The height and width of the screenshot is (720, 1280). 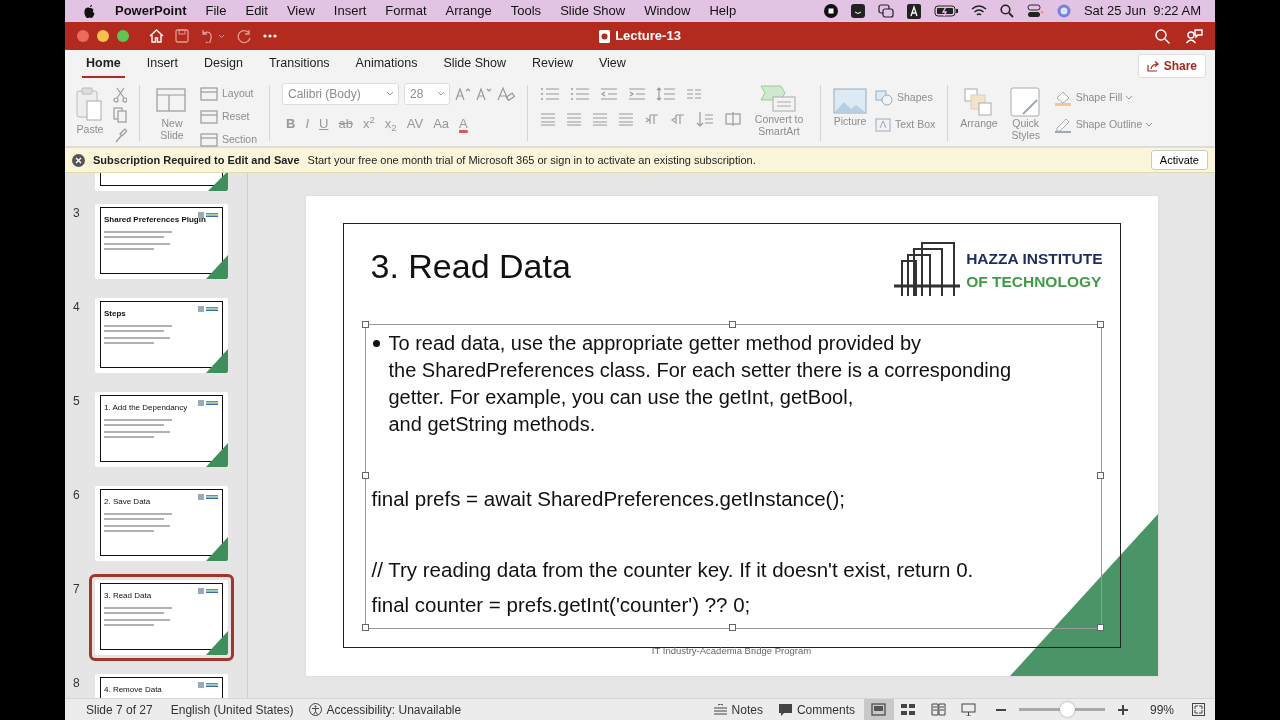 I want to click on app-name-menu: PowerPoint, so click(x=151, y=11).